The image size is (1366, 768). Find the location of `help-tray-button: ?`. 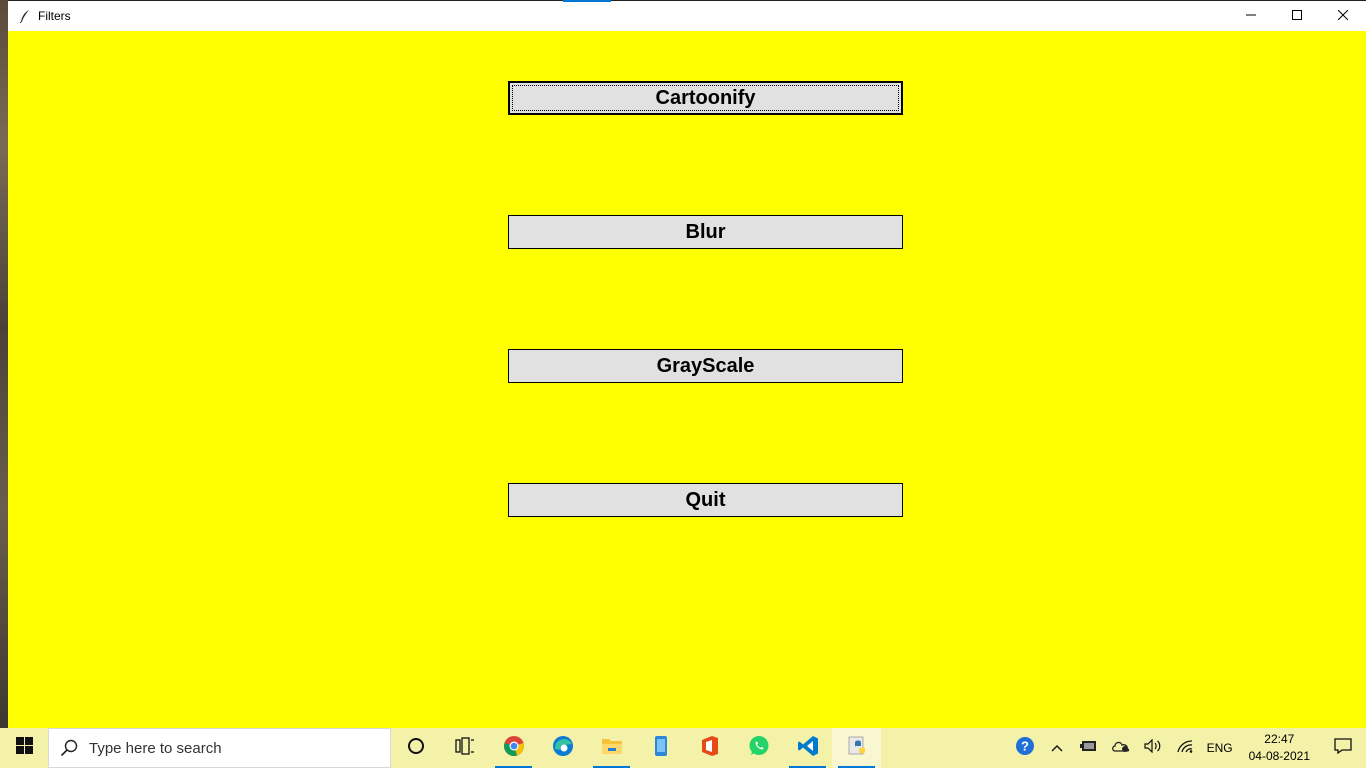

help-tray-button: ? is located at coordinates (1025, 748).